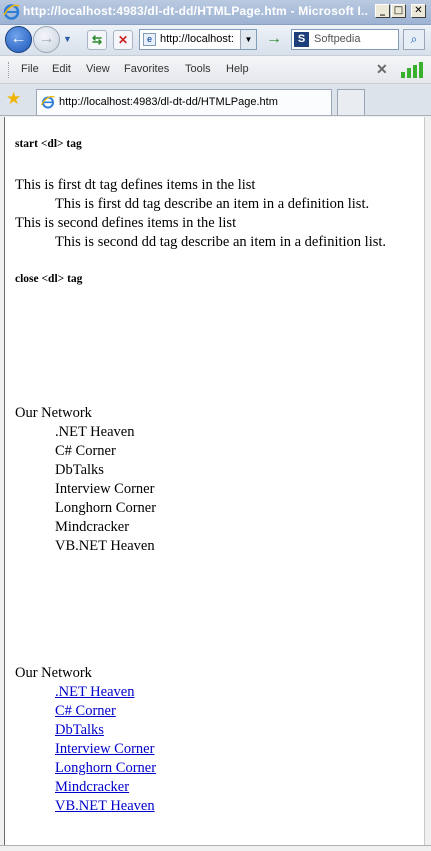  I want to click on network-link: Interview Corner, so click(104, 749).